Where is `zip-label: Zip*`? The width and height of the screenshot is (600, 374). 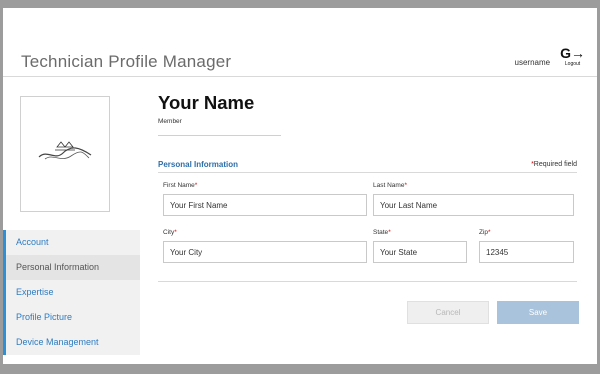
zip-label: Zip* is located at coordinates (485, 232).